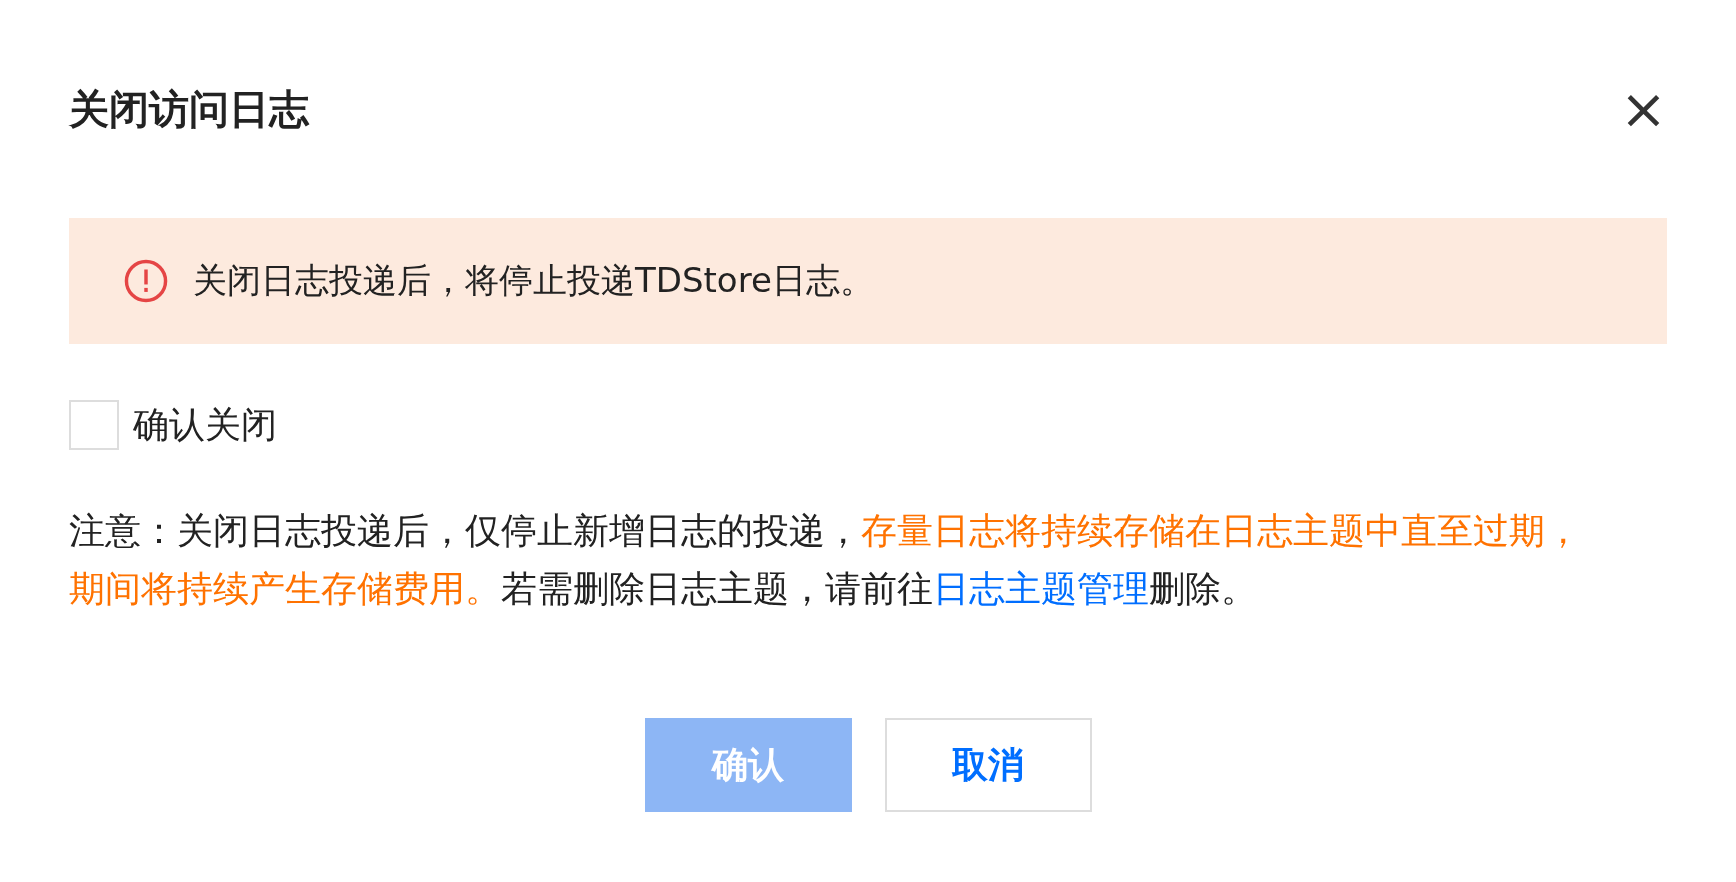 This screenshot has height=882, width=1736. What do you see at coordinates (94, 425) in the screenshot?
I see `checkbox` at bounding box center [94, 425].